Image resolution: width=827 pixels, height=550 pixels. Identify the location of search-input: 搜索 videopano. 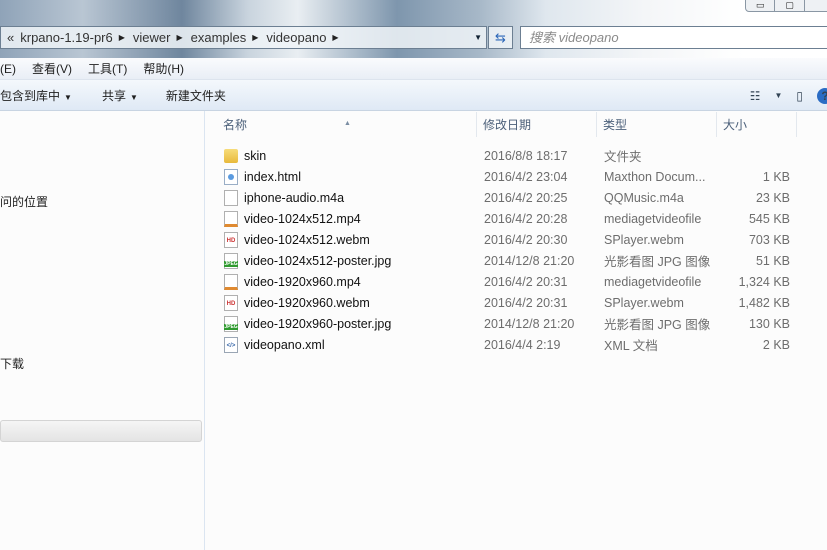
(673, 37).